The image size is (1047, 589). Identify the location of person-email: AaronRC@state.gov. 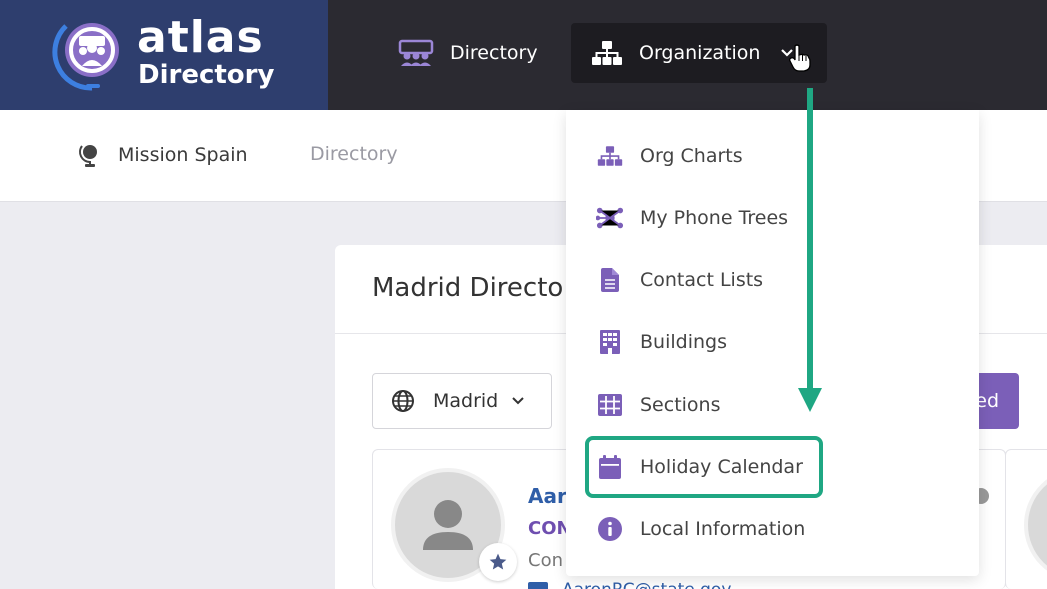
(629, 584).